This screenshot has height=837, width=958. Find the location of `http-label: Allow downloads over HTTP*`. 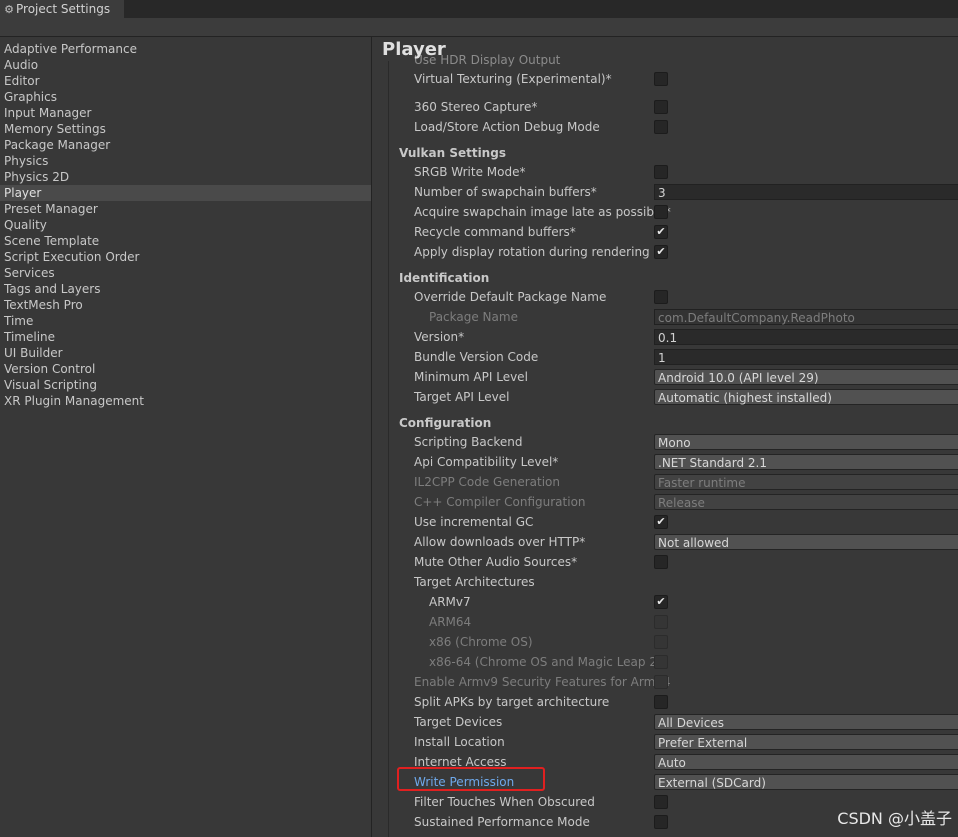

http-label: Allow downloads over HTTP* is located at coordinates (500, 542).